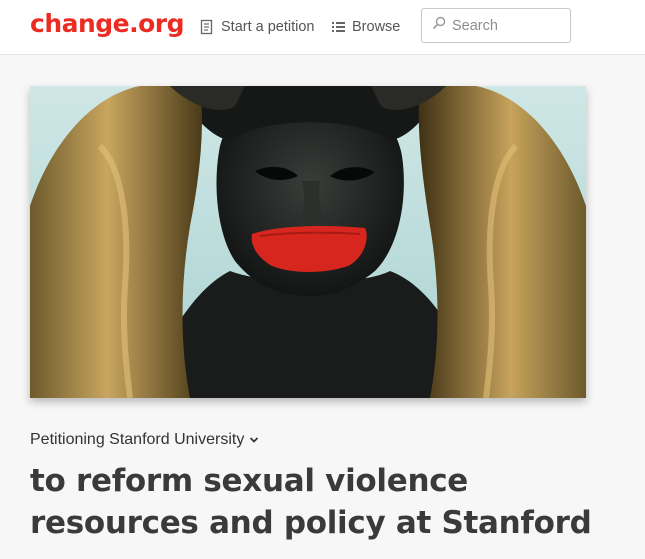  What do you see at coordinates (507, 25) in the screenshot?
I see `search-input` at bounding box center [507, 25].